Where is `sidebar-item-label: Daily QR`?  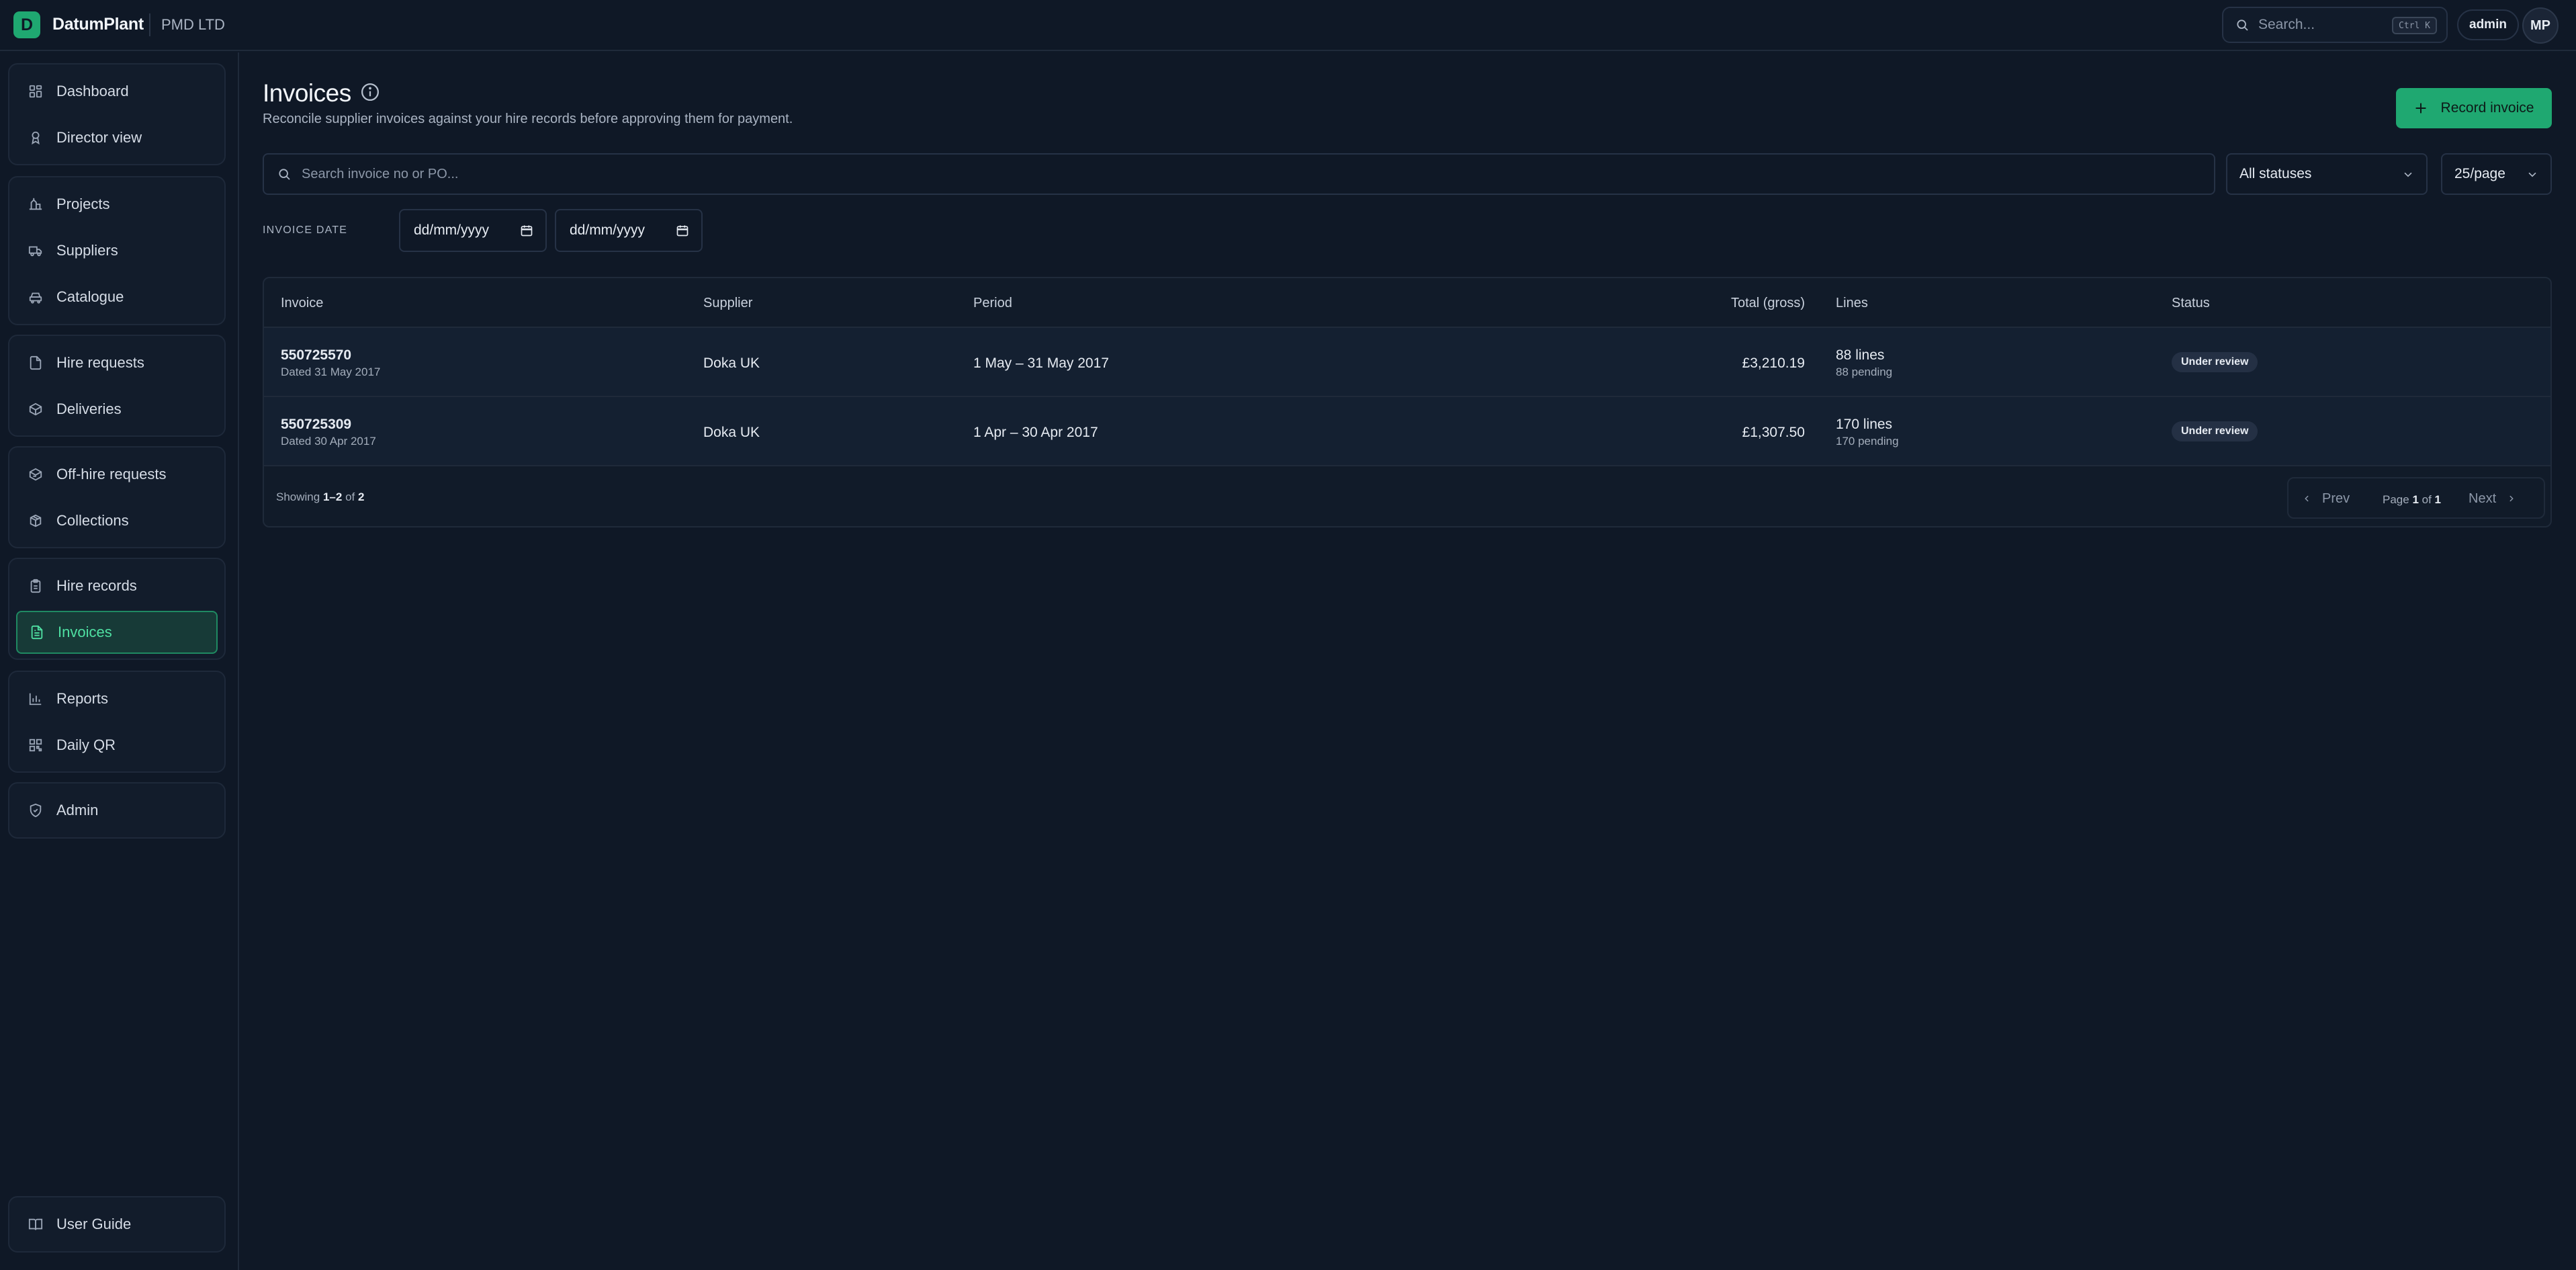
sidebar-item-label: Daily QR is located at coordinates (86, 745).